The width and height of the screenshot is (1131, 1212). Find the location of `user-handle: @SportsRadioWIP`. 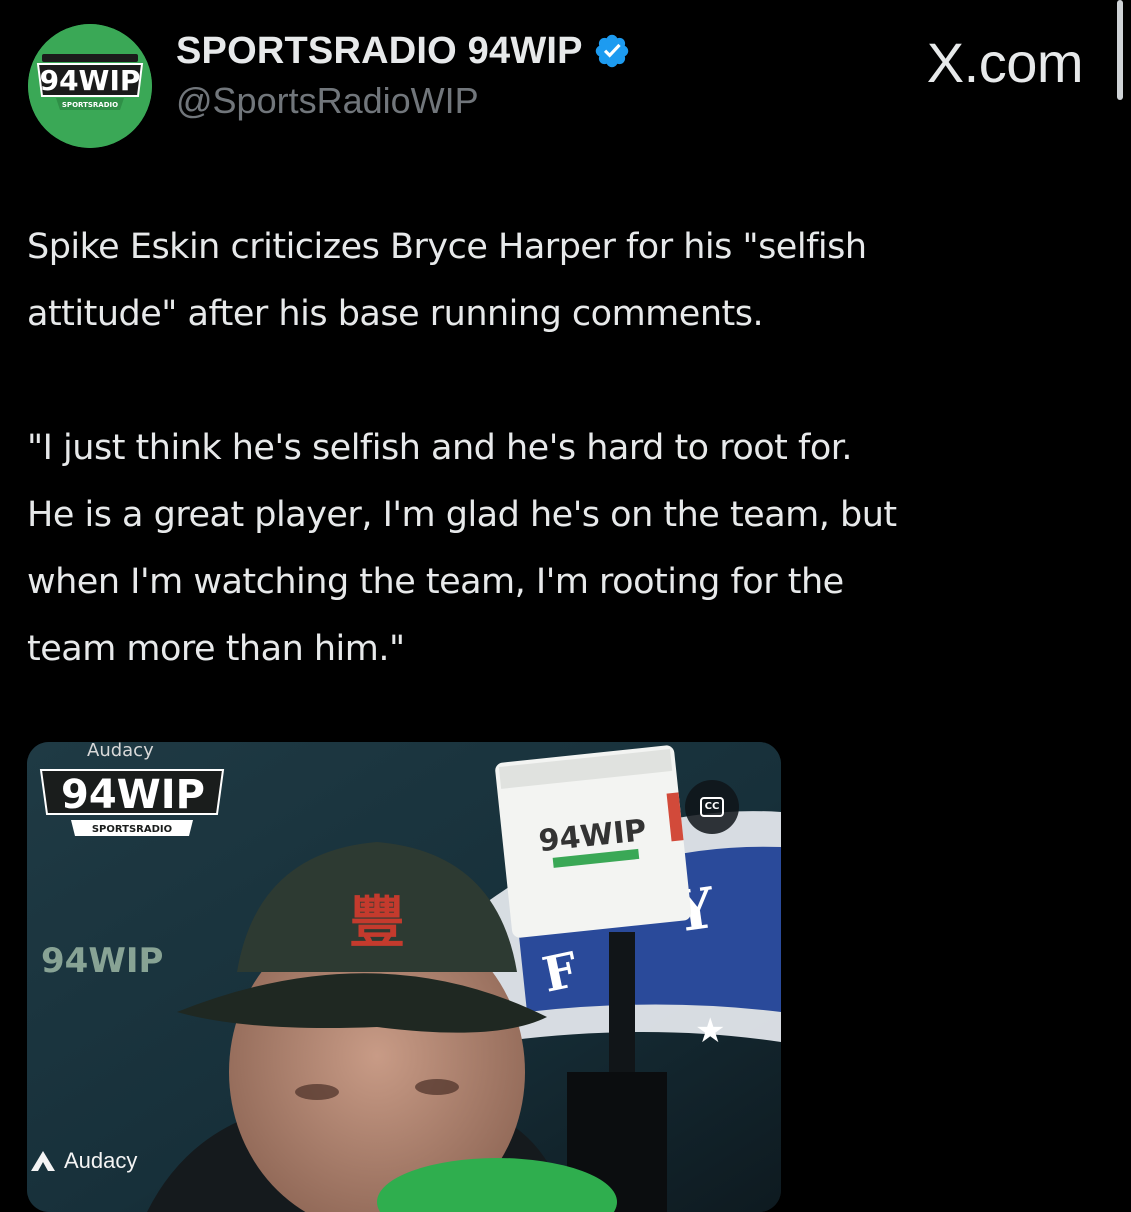

user-handle: @SportsRadioWIP is located at coordinates (327, 101).